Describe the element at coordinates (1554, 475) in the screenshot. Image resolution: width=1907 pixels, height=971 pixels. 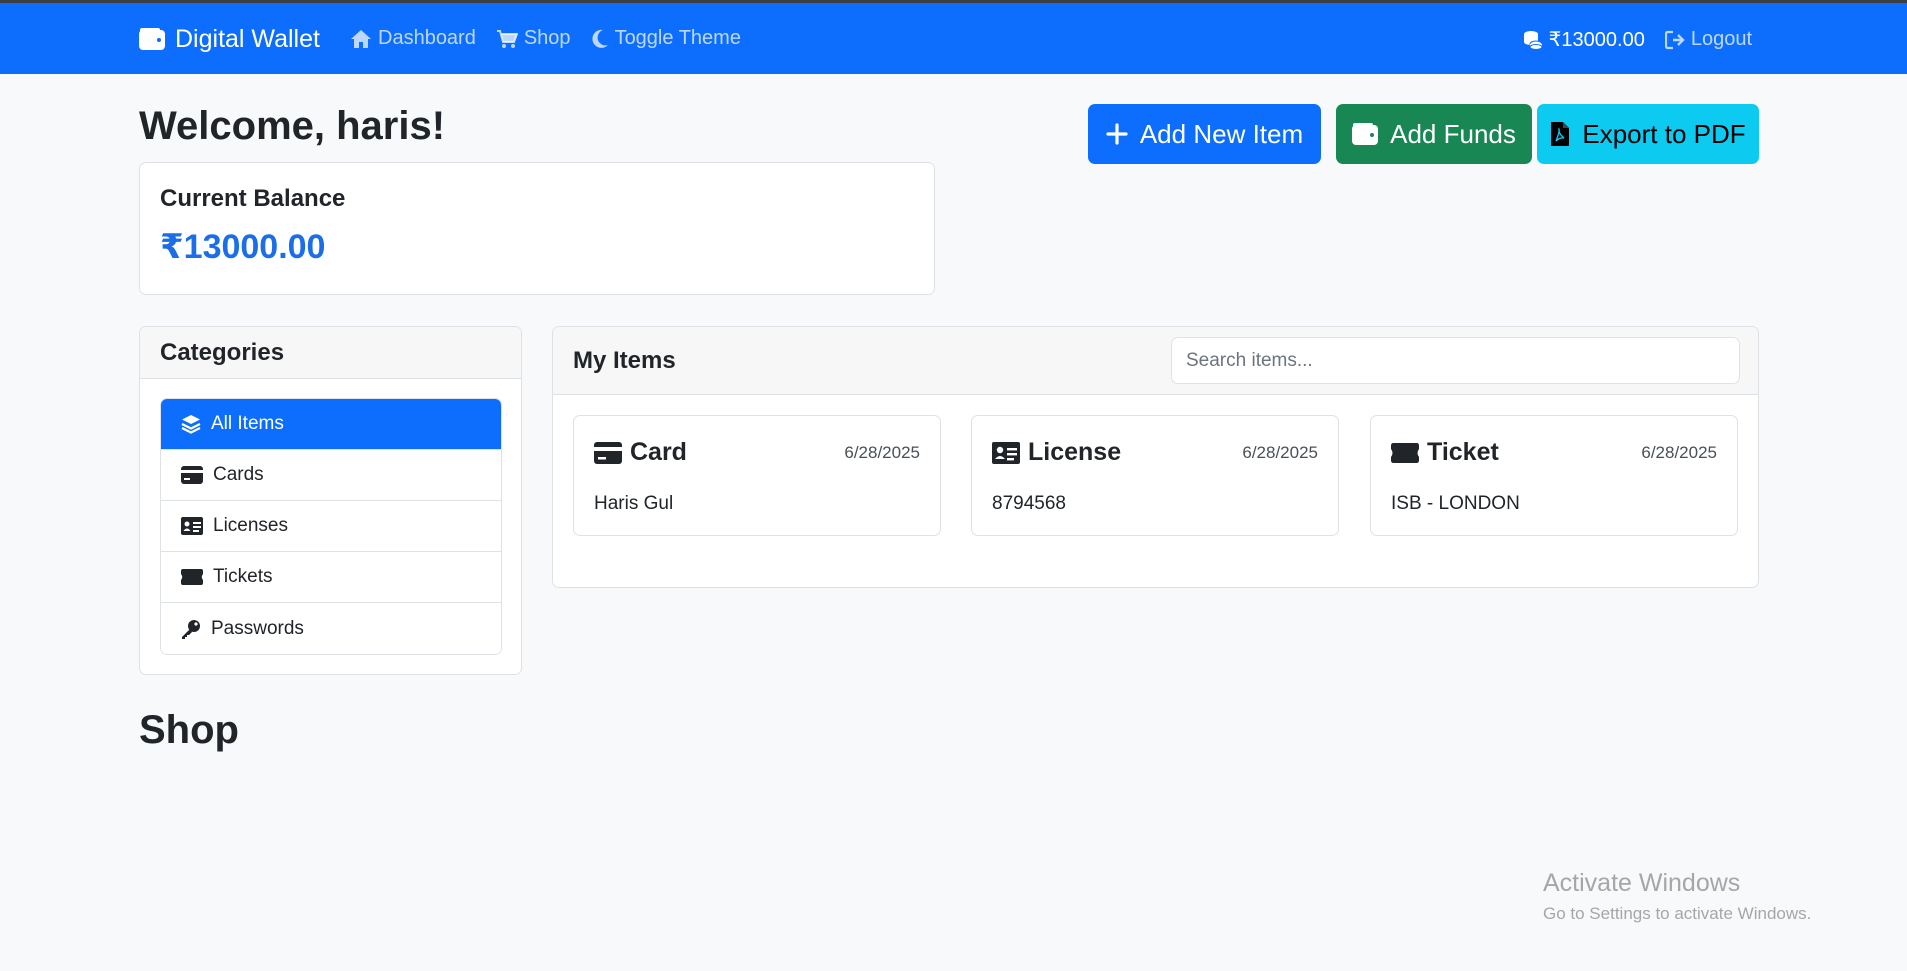
I see `item-card-ticket: Ticket 6/28/2025 ISB - LONDON` at that location.